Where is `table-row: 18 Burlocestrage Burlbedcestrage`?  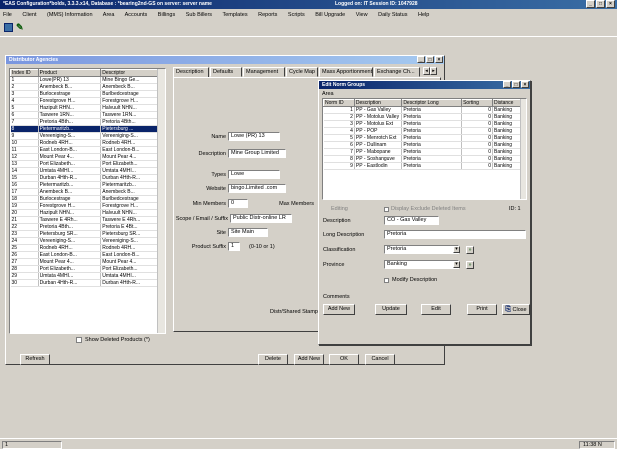
table-row: 18 Burlocestrage Burlbedcestrage is located at coordinates (87, 199).